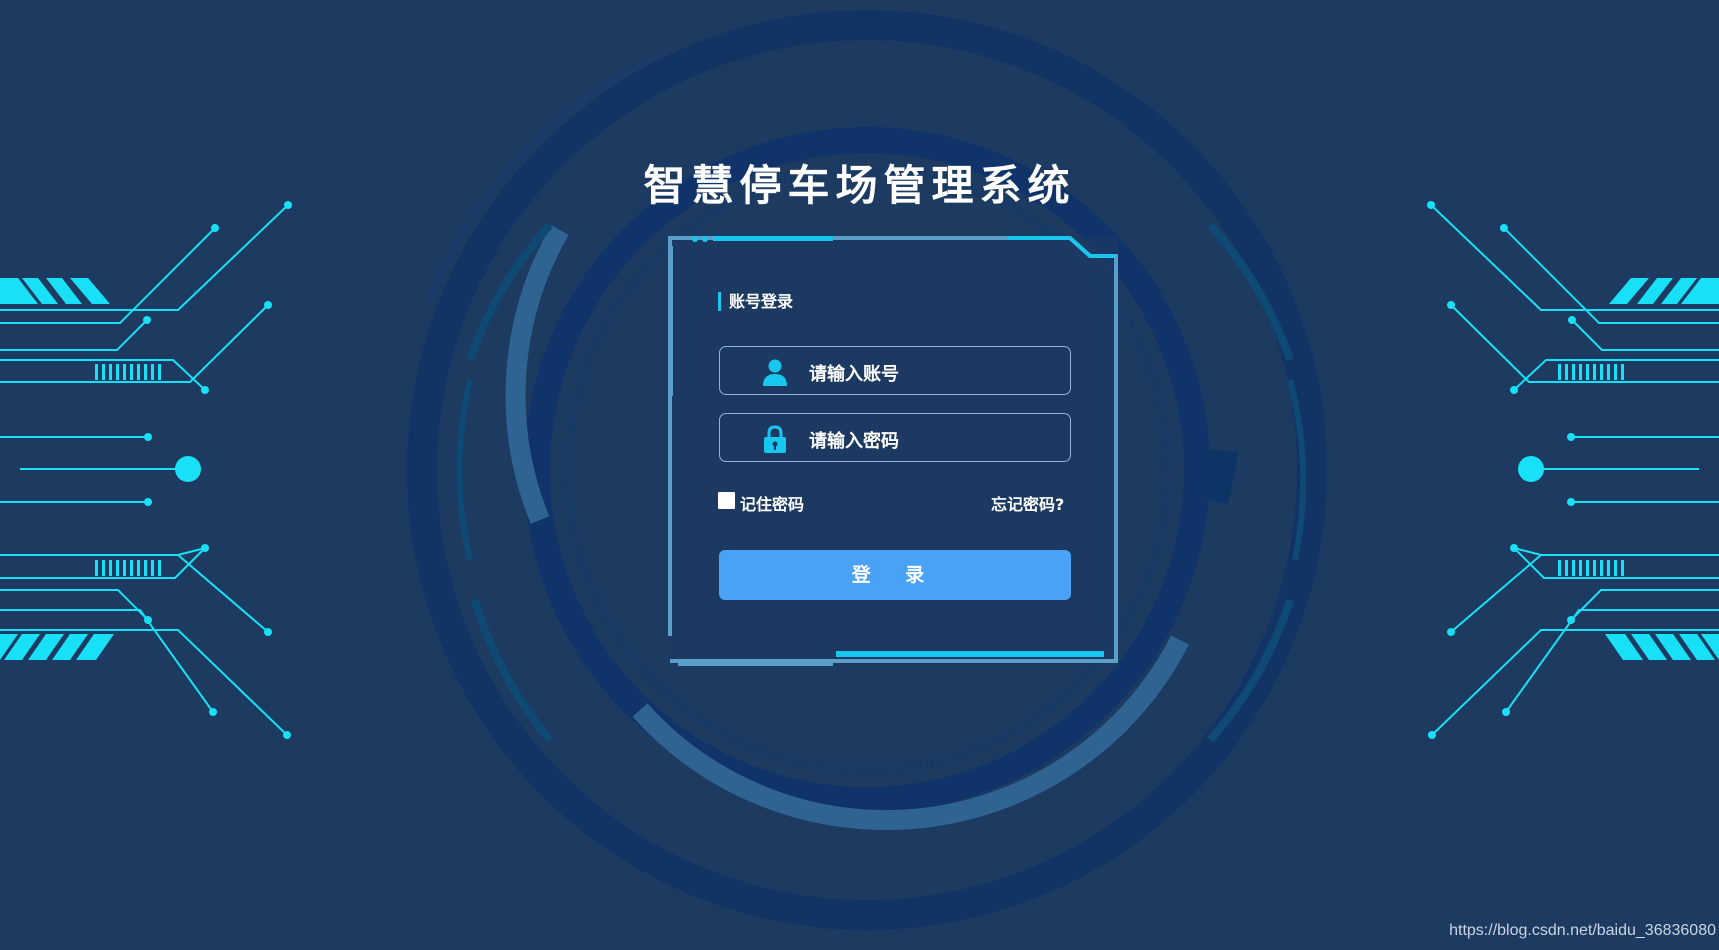 This screenshot has width=1719, height=950. Describe the element at coordinates (726, 500) in the screenshot. I see `remember-checkbox` at that location.